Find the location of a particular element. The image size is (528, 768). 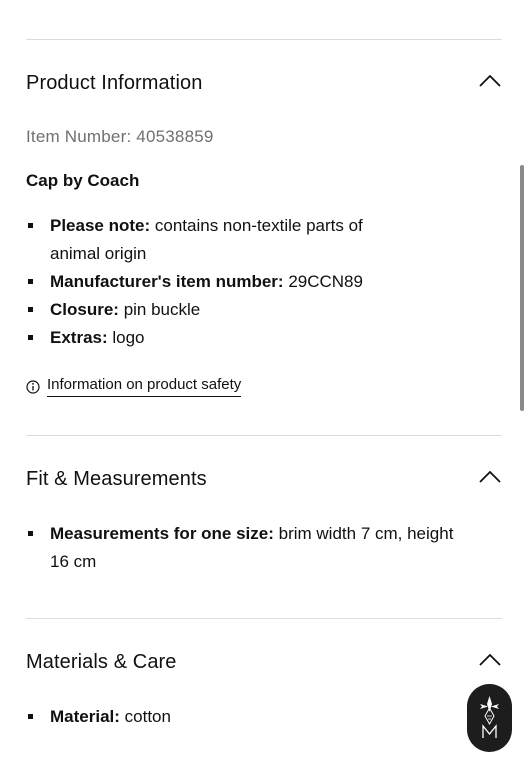

assistant-logo-icon is located at coordinates (489, 717).